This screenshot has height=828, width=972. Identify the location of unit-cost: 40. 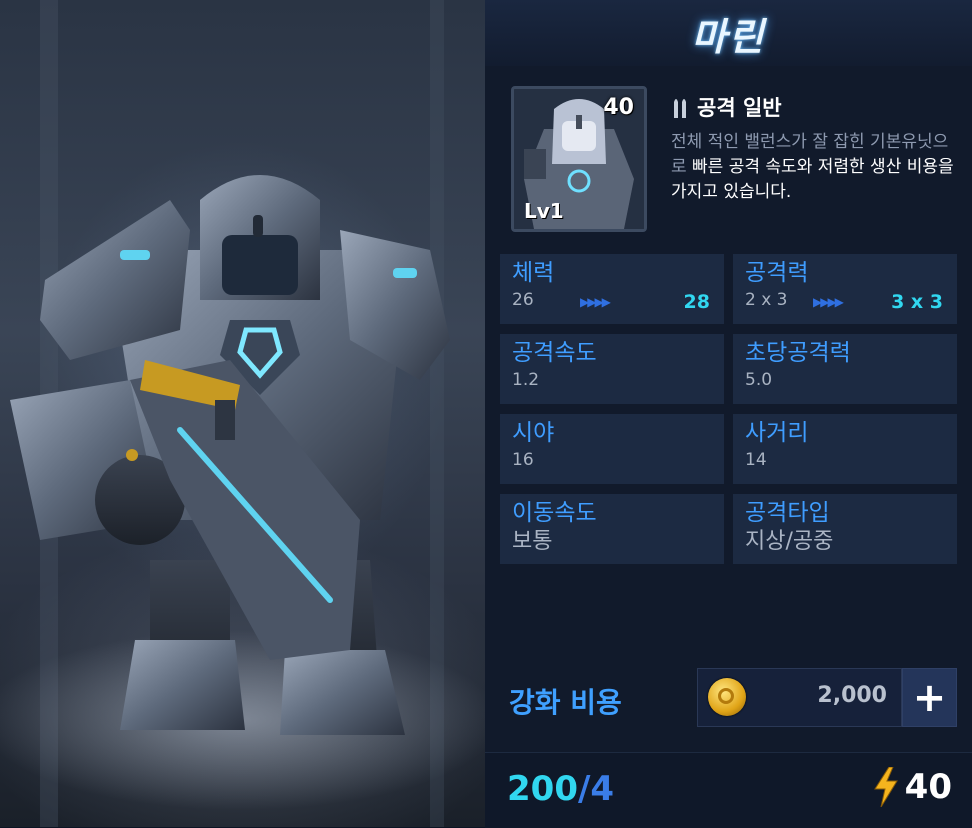
(618, 107).